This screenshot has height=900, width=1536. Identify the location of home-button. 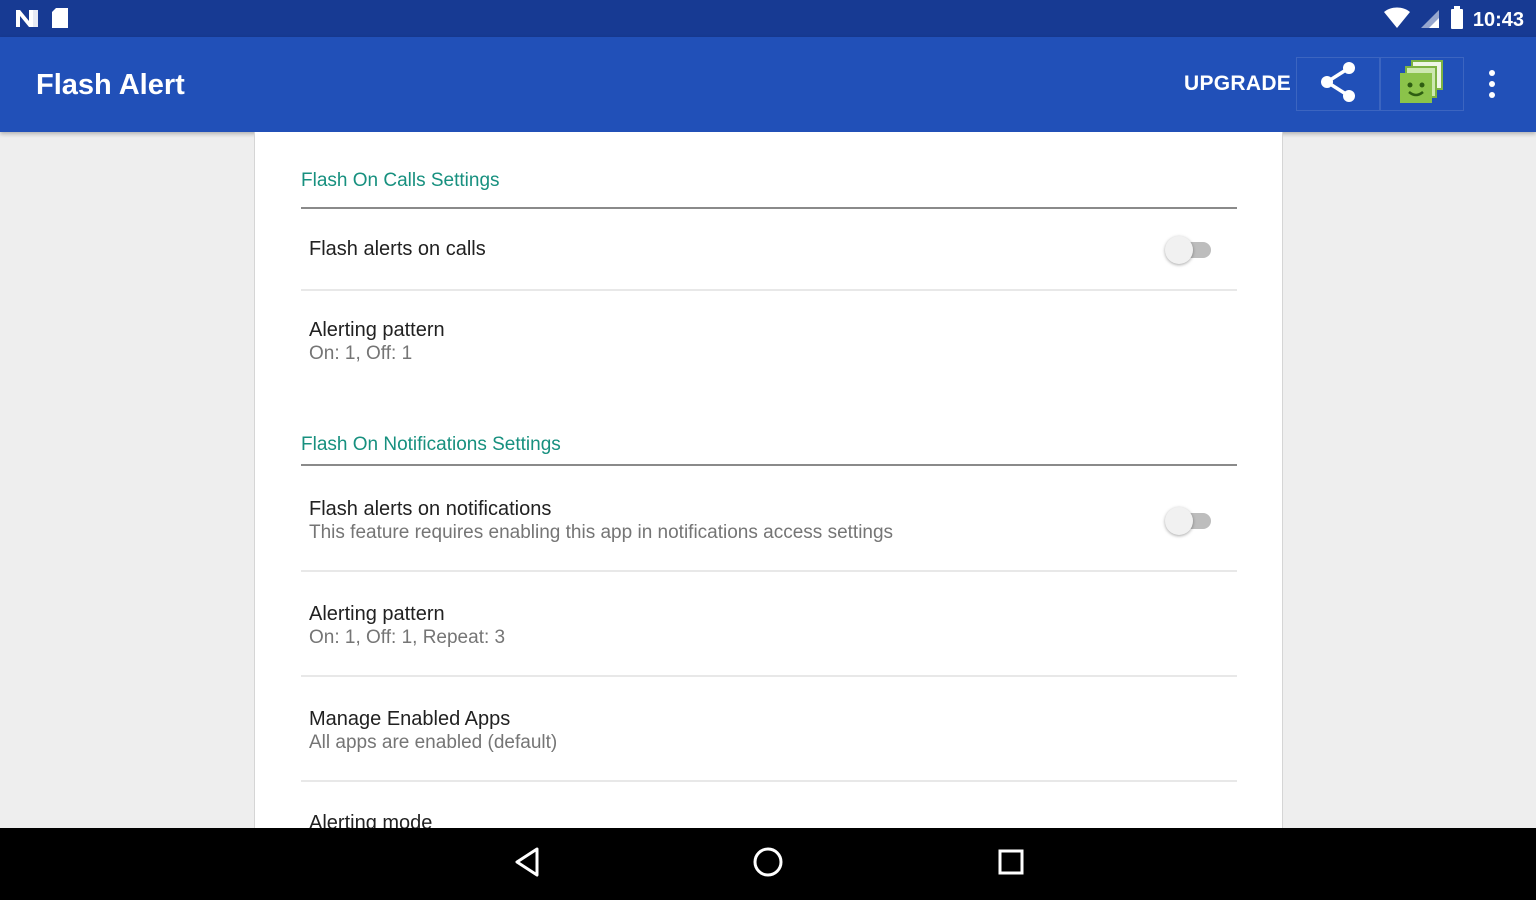
(768, 864).